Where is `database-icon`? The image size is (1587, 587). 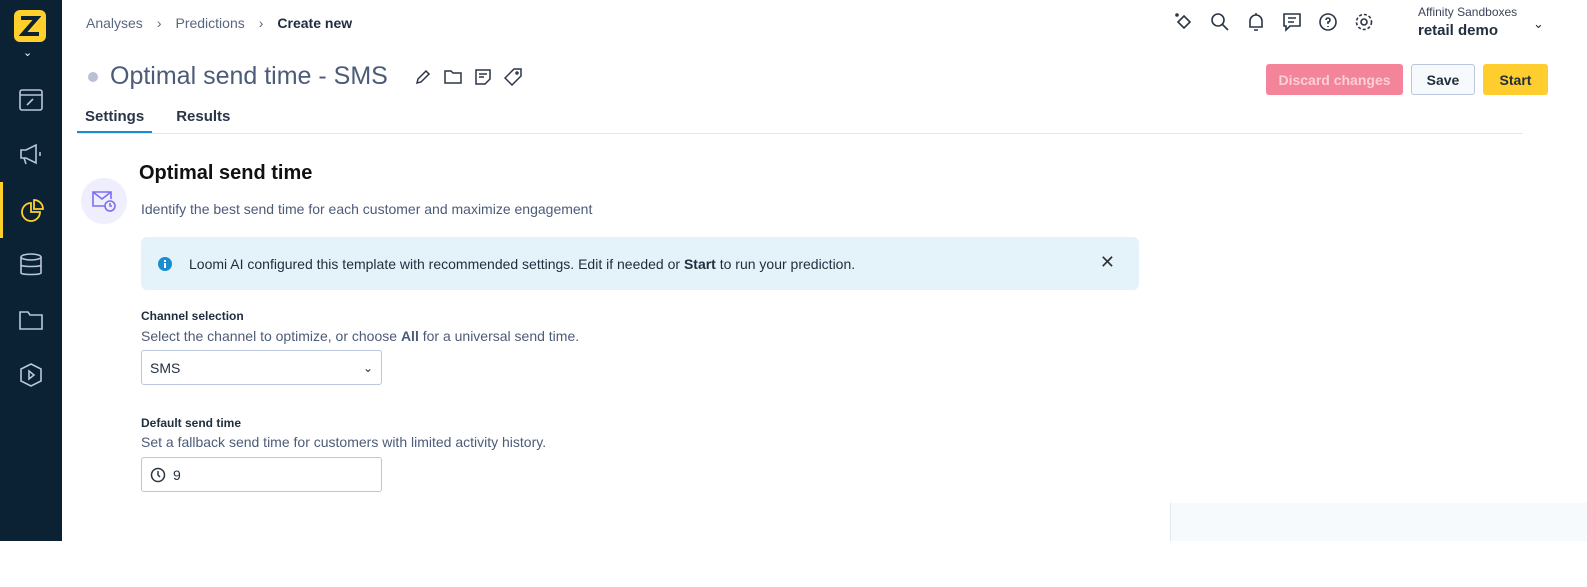
database-icon is located at coordinates (31, 265).